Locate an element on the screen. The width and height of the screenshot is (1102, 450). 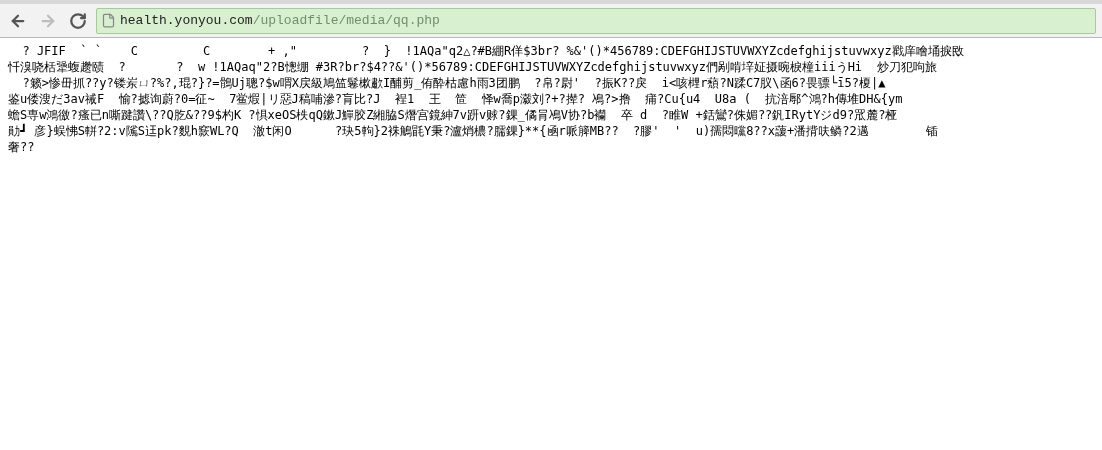
text-line: 奢?? is located at coordinates (21, 147).